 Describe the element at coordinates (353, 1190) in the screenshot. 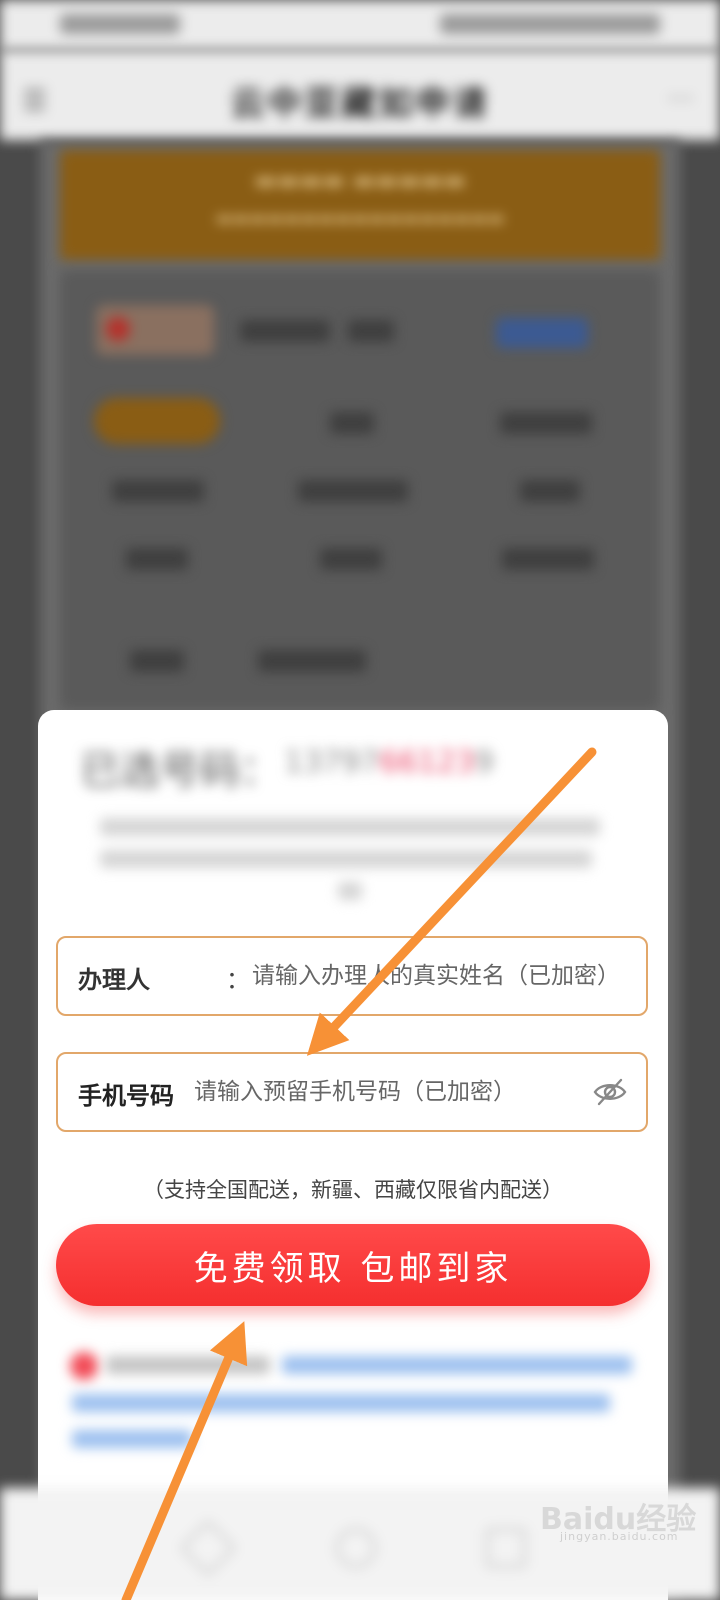

I see `delivery-note: （支持全国配送，新疆、西藏仅限省内配送）` at that location.